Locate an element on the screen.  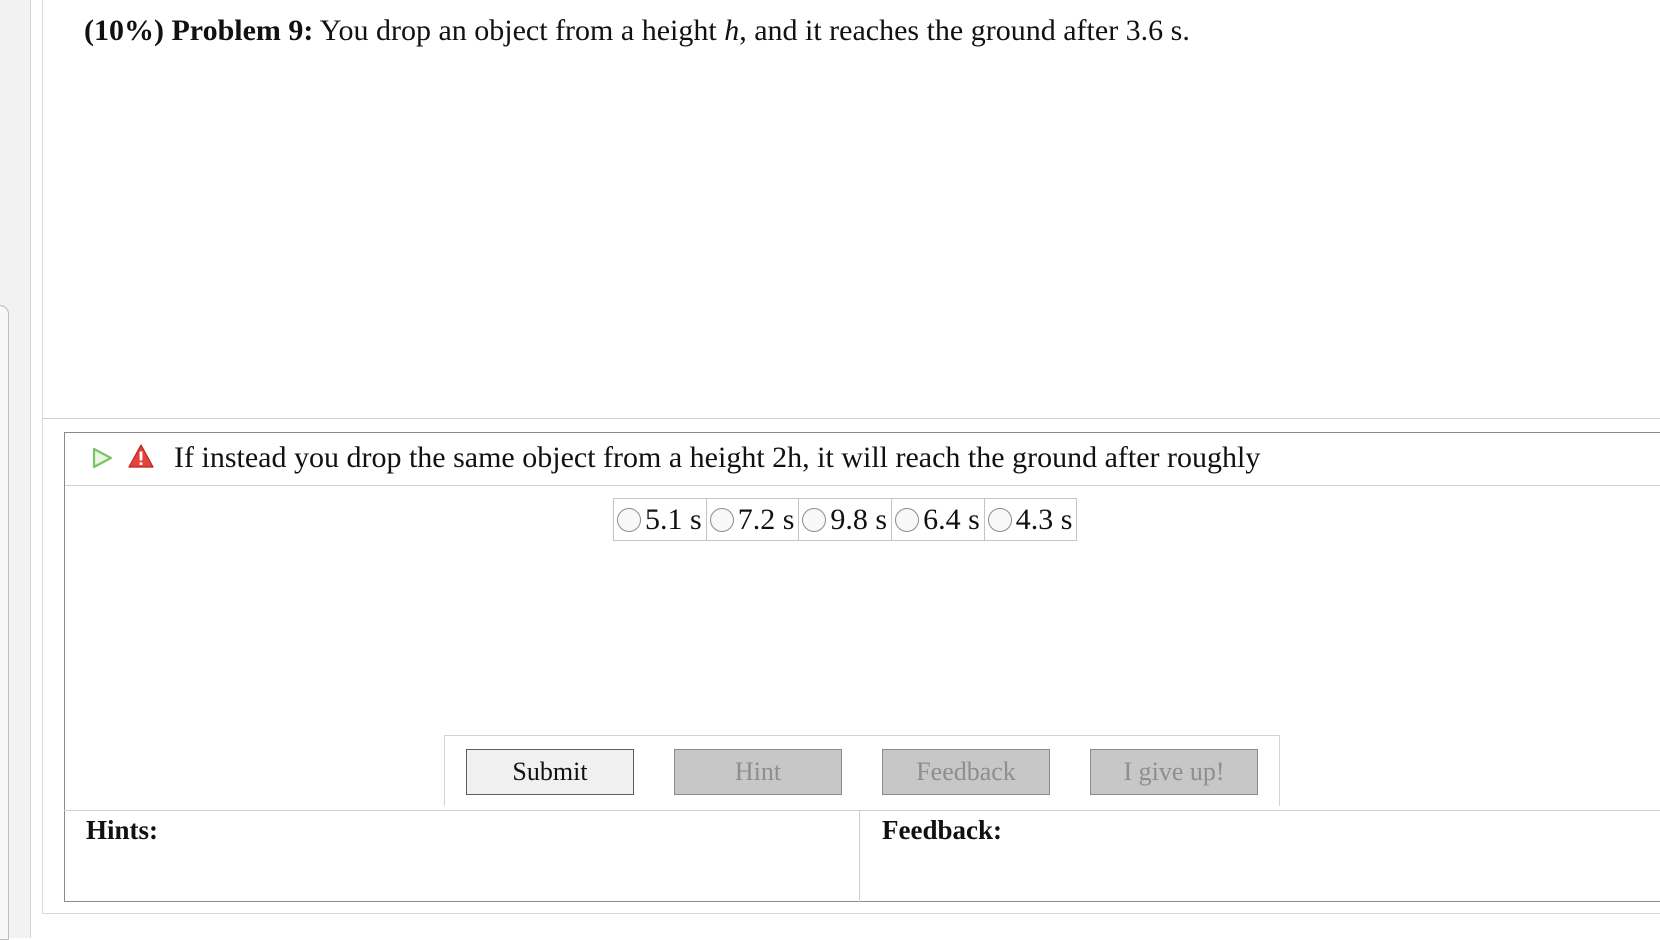
warning-icon is located at coordinates (141, 458).